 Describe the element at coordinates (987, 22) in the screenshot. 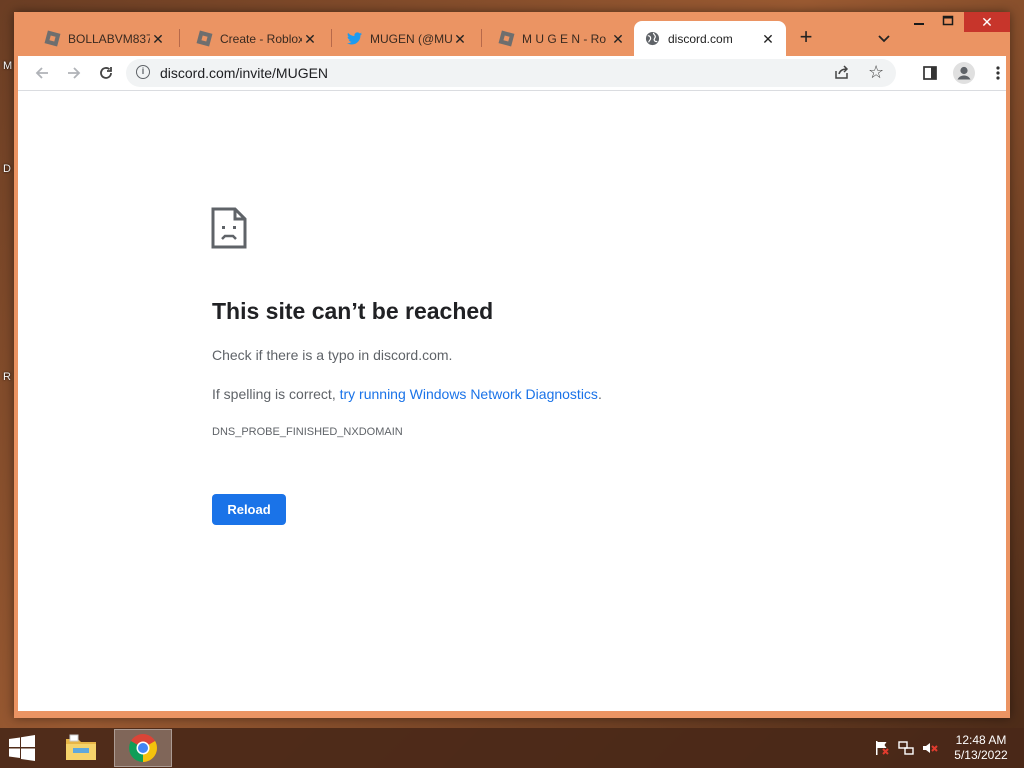

I see `close-icon: ✕` at that location.